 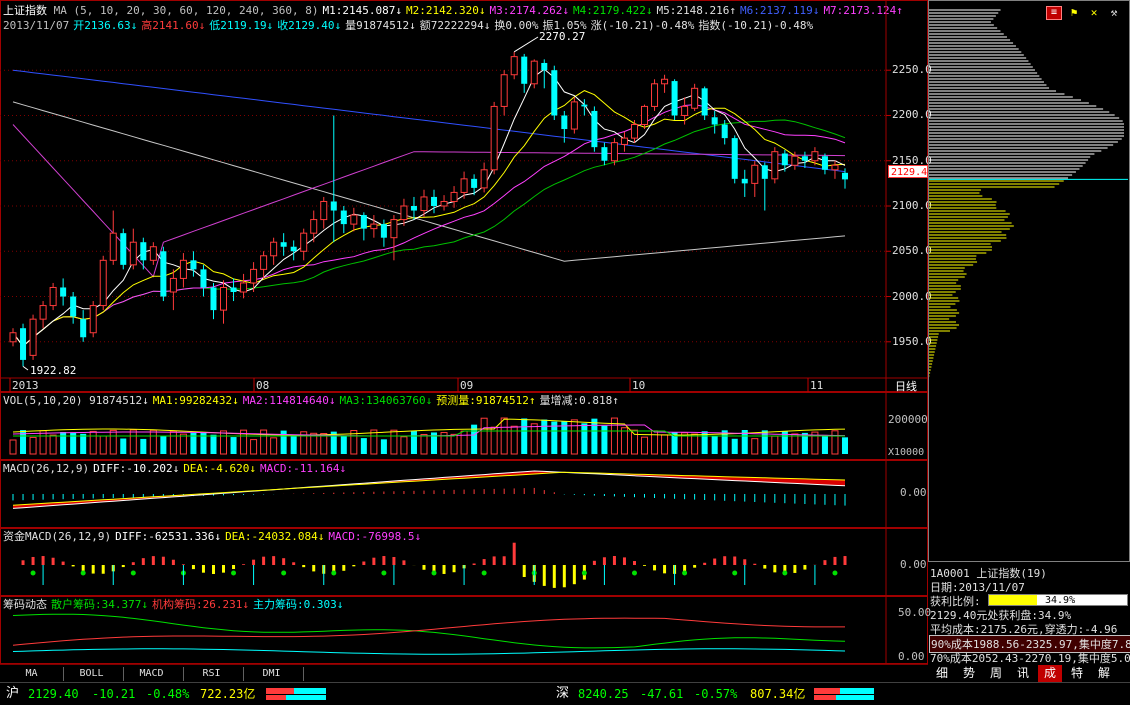 What do you see at coordinates (942, 673) in the screenshot?
I see `side-button-detail: 细` at bounding box center [942, 673].